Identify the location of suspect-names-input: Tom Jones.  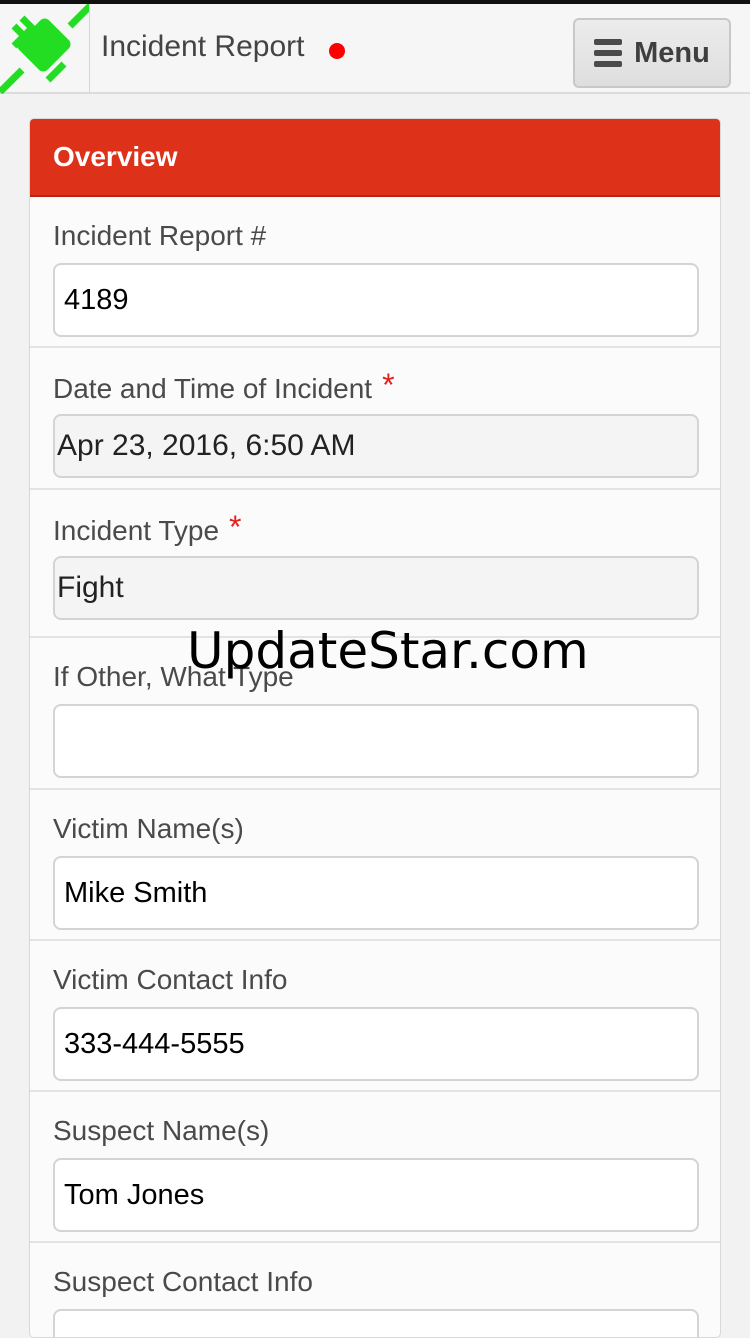
(376, 1195).